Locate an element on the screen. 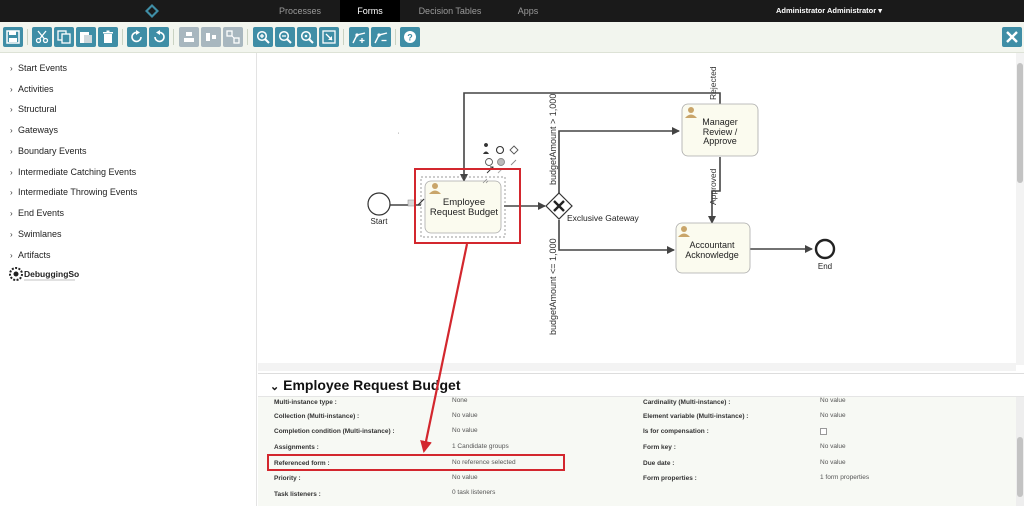  cut-button is located at coordinates (42, 37).